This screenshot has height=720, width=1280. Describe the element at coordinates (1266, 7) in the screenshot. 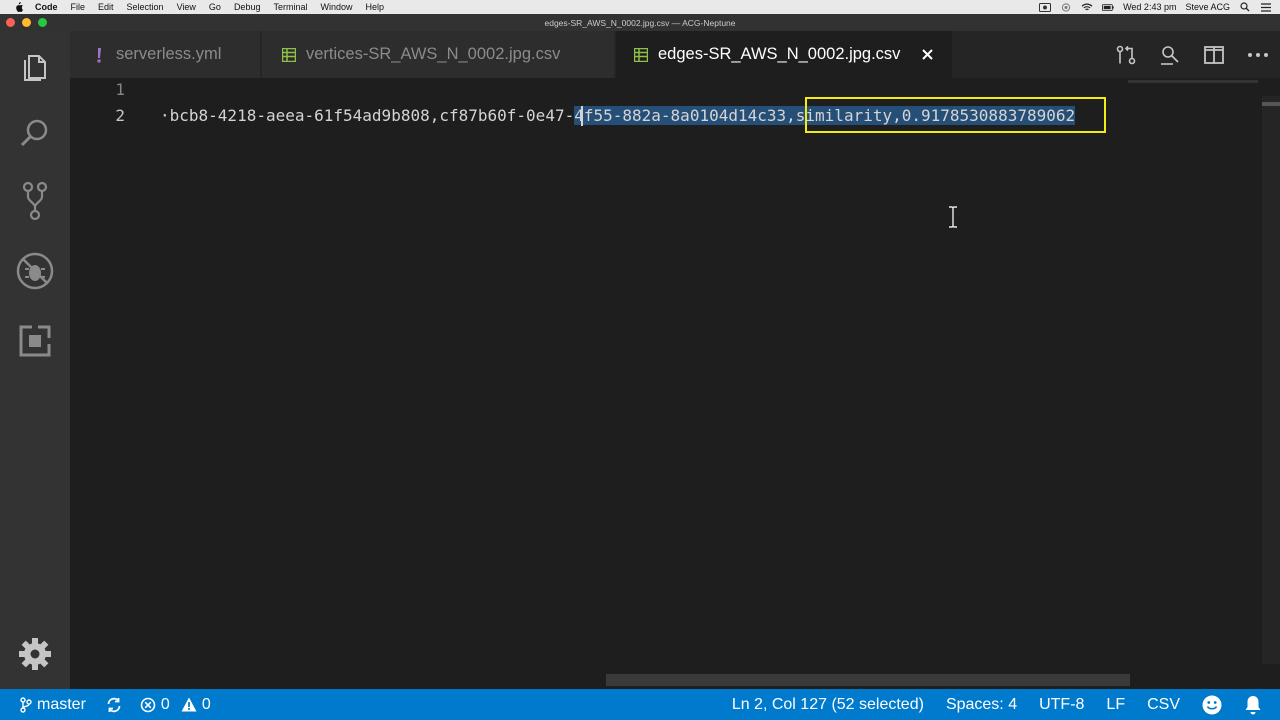

I see `notification-center-icon` at that location.